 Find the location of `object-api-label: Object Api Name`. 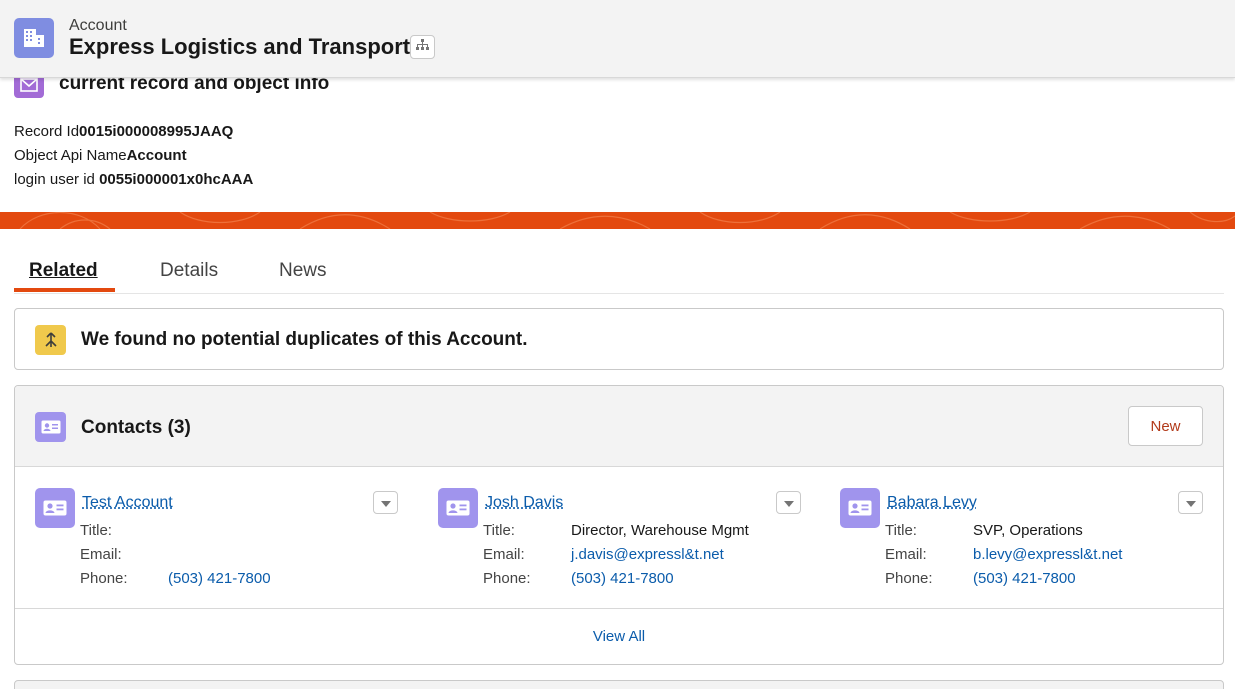

object-api-label: Object Api Name is located at coordinates (70, 155).